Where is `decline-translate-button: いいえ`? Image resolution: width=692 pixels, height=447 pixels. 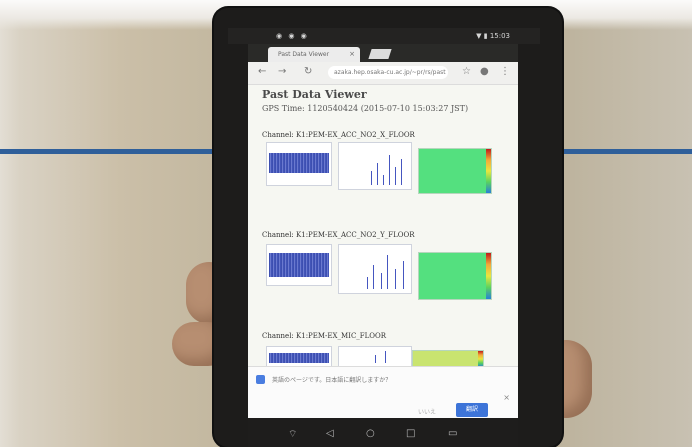 decline-translate-button: いいえ is located at coordinates (427, 411).